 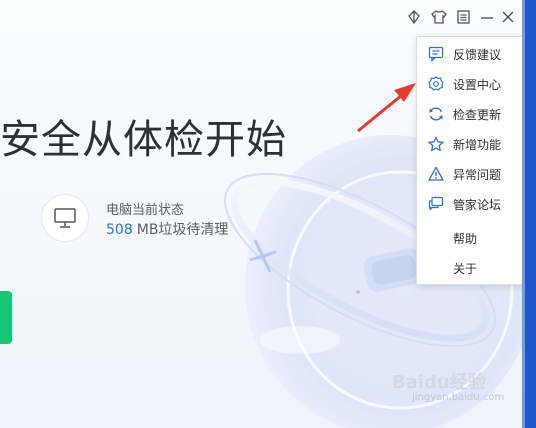 I want to click on watermark-sub: jingyan.baidu.com, so click(x=458, y=397).